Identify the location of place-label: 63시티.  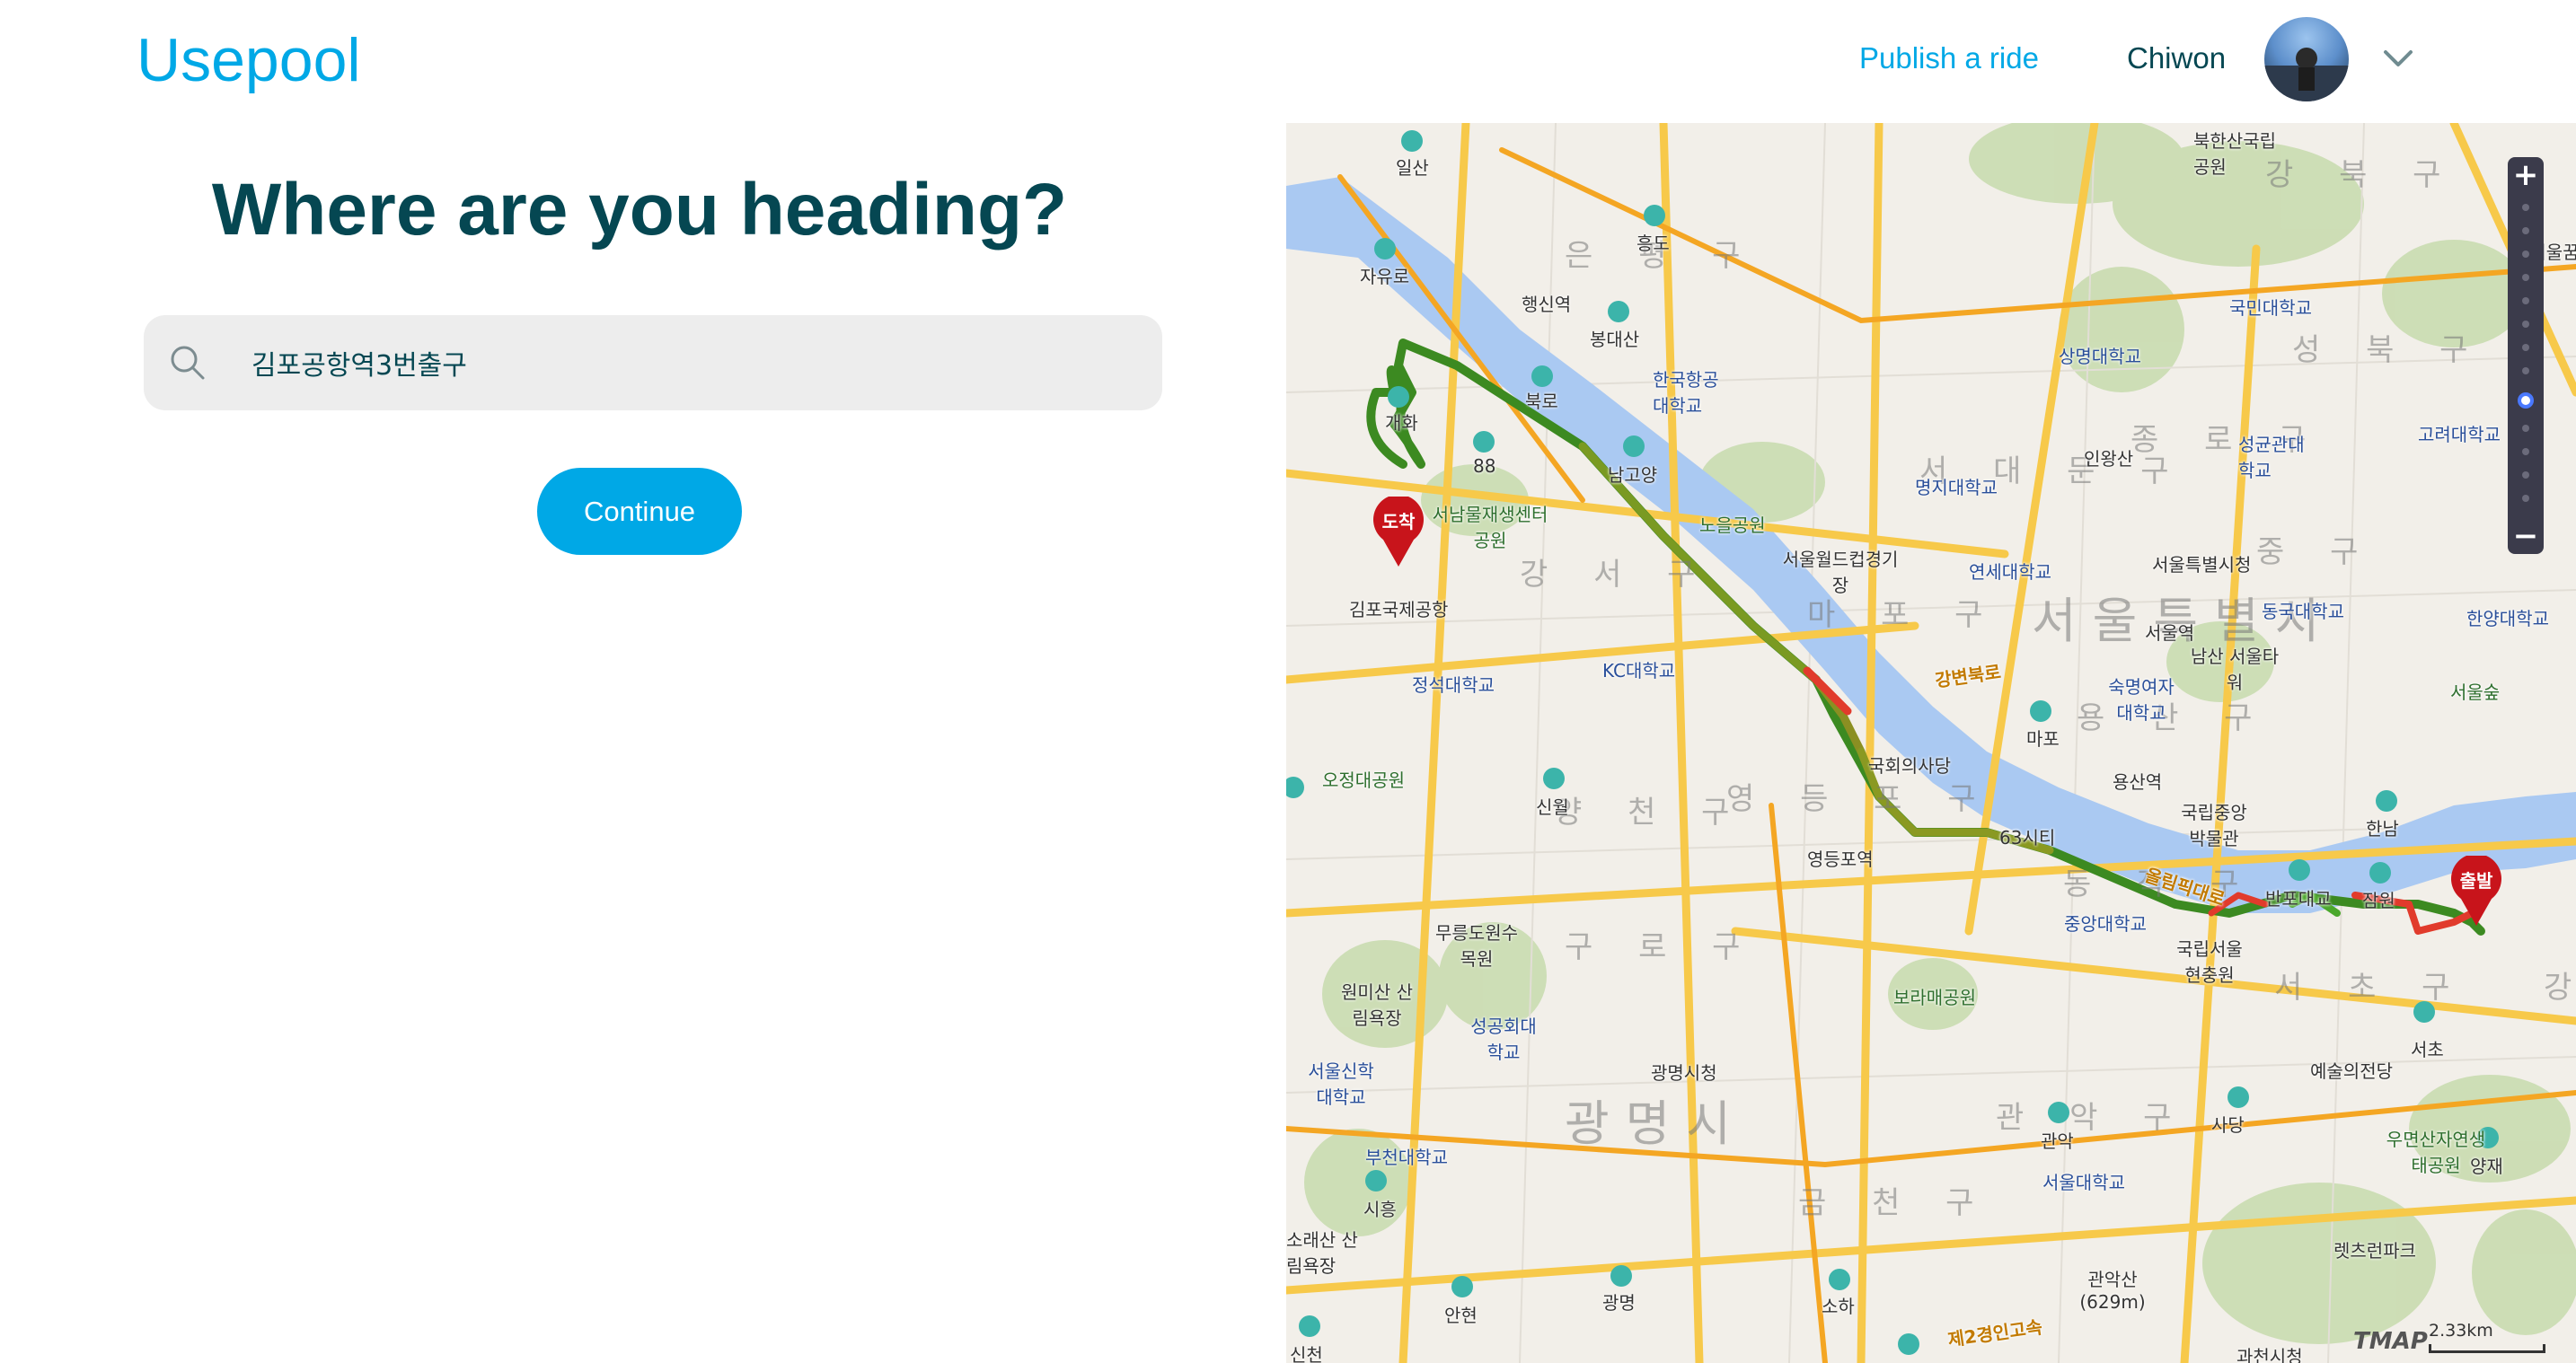
(2027, 838).